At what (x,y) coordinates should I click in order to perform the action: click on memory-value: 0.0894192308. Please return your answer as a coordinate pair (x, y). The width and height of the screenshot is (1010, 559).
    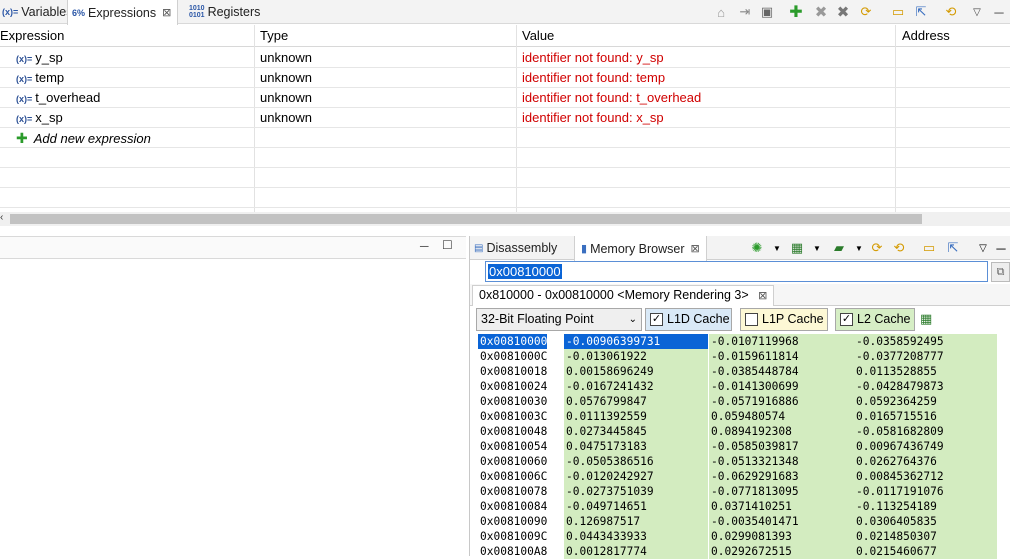
    Looking at the image, I should click on (781, 431).